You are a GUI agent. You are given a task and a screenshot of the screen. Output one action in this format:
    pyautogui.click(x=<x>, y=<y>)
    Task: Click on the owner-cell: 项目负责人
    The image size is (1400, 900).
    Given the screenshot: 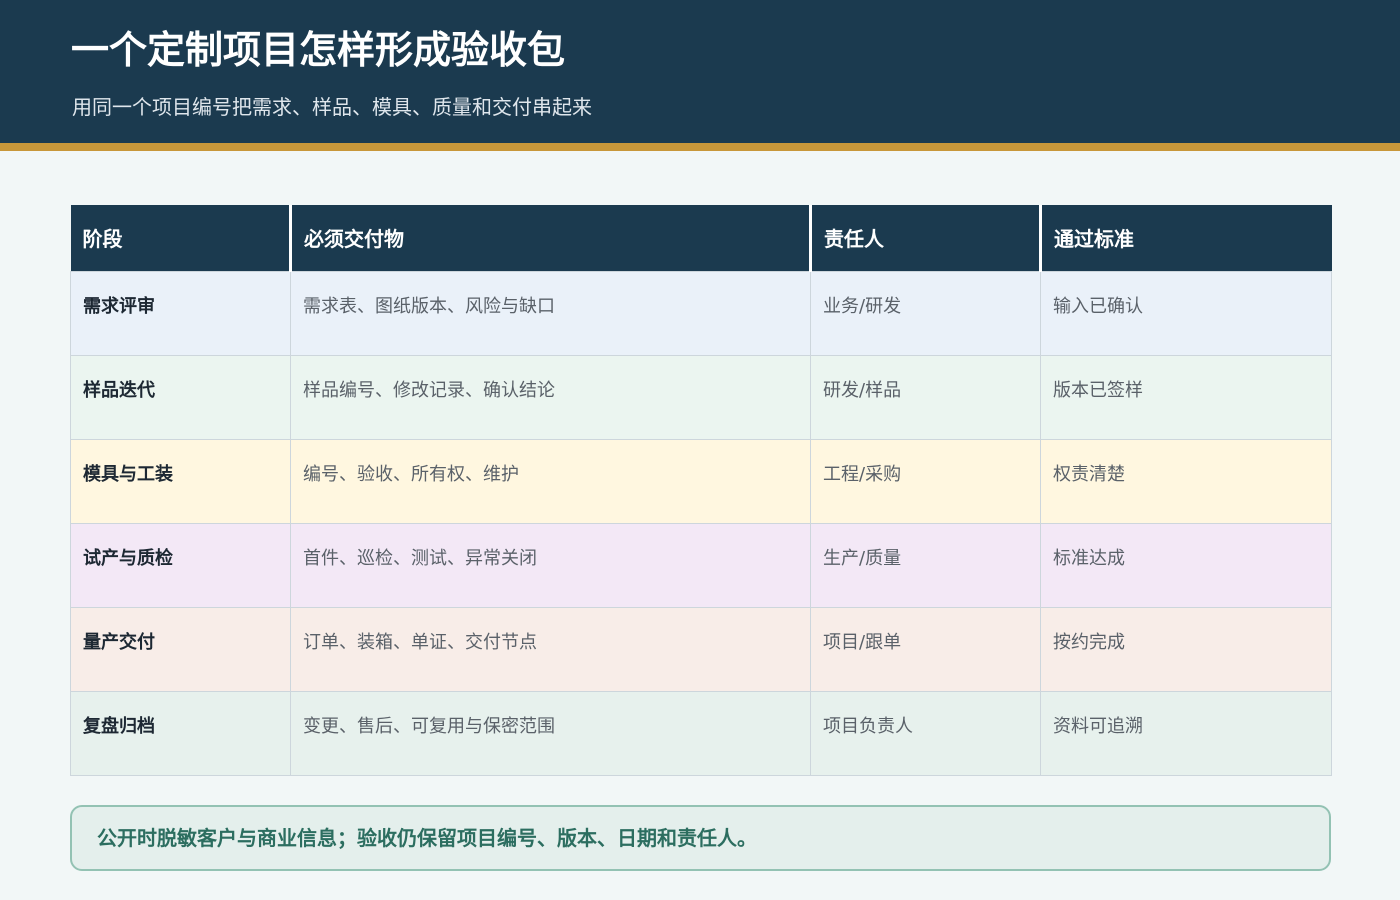 What is the action you would take?
    pyautogui.click(x=925, y=733)
    